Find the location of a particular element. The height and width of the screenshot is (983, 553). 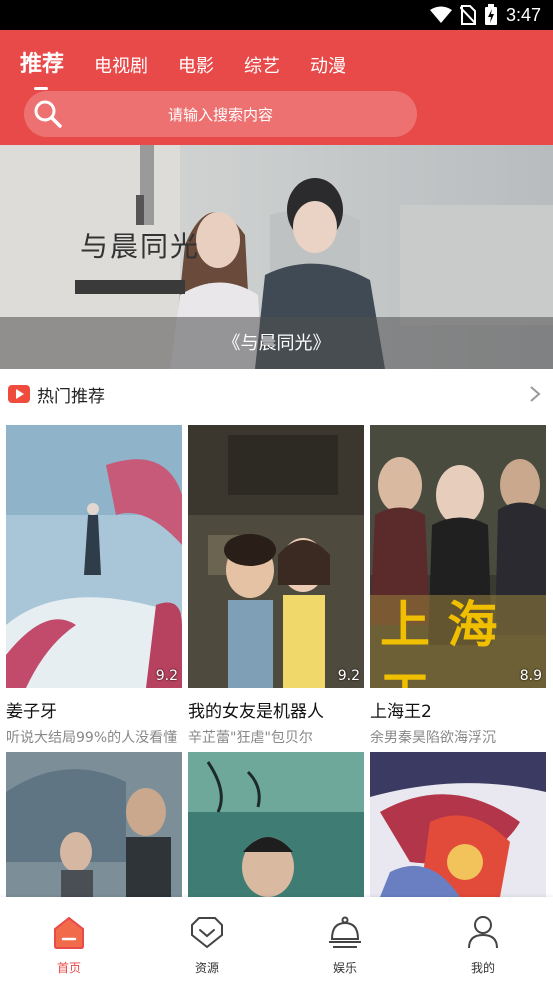

nav-resources: 资源 is located at coordinates (207, 940).